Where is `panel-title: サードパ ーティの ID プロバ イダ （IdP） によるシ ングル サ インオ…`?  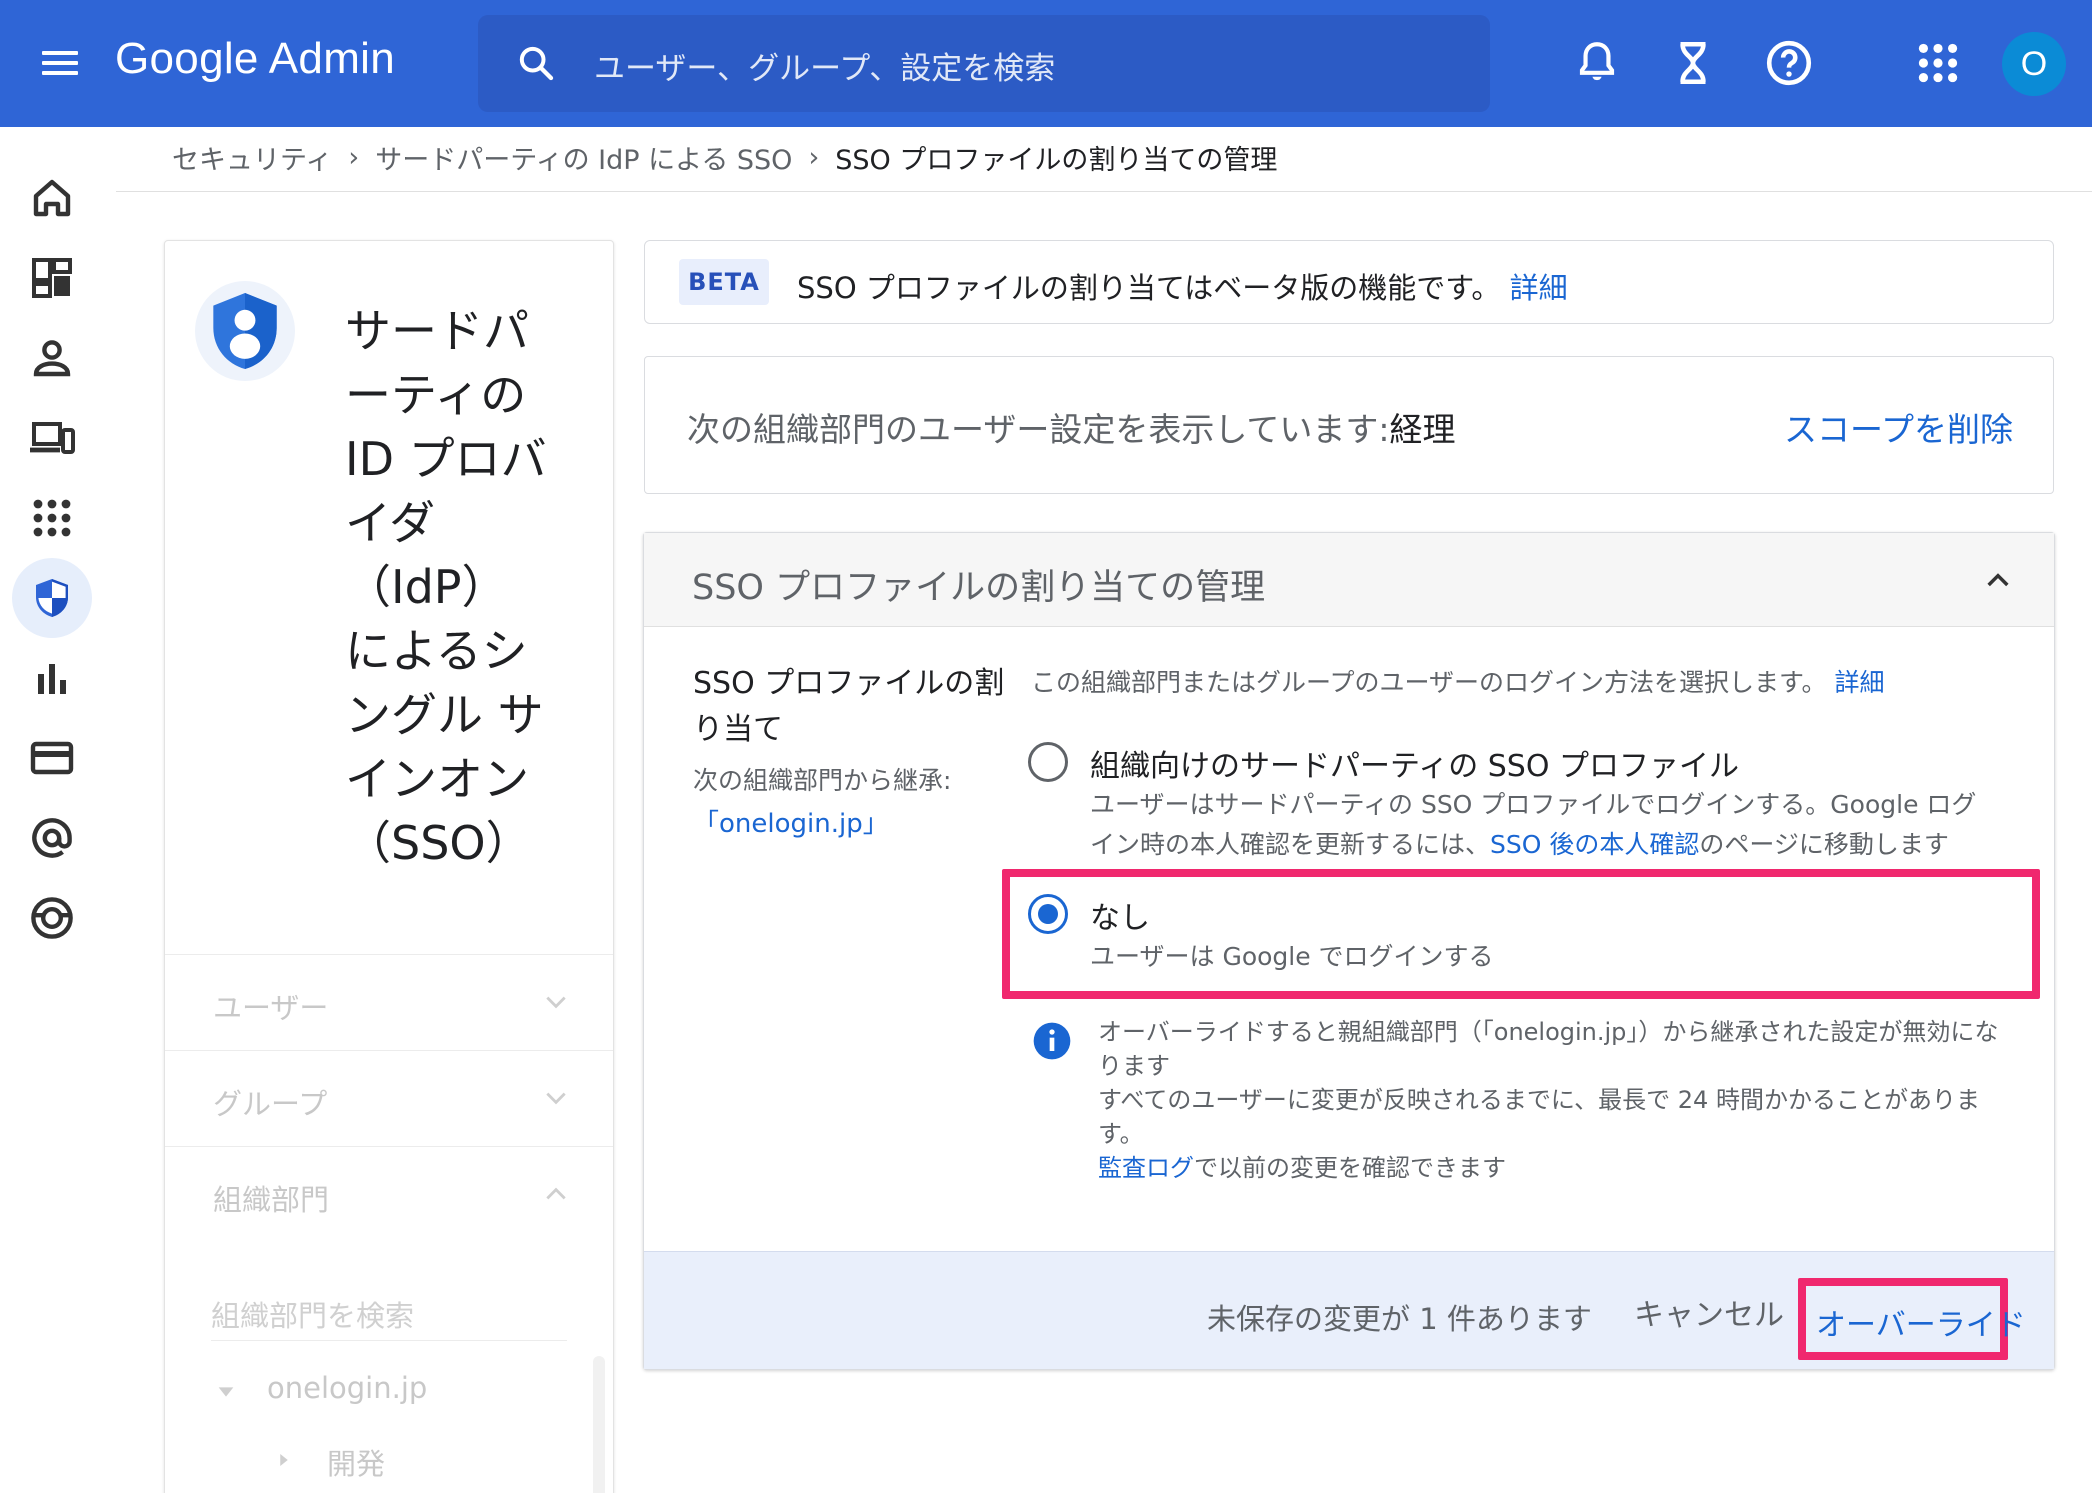 panel-title: サードパ ーティの ID プロバ イダ （IdP） によるシ ングル サ インオ… is located at coordinates (446, 587).